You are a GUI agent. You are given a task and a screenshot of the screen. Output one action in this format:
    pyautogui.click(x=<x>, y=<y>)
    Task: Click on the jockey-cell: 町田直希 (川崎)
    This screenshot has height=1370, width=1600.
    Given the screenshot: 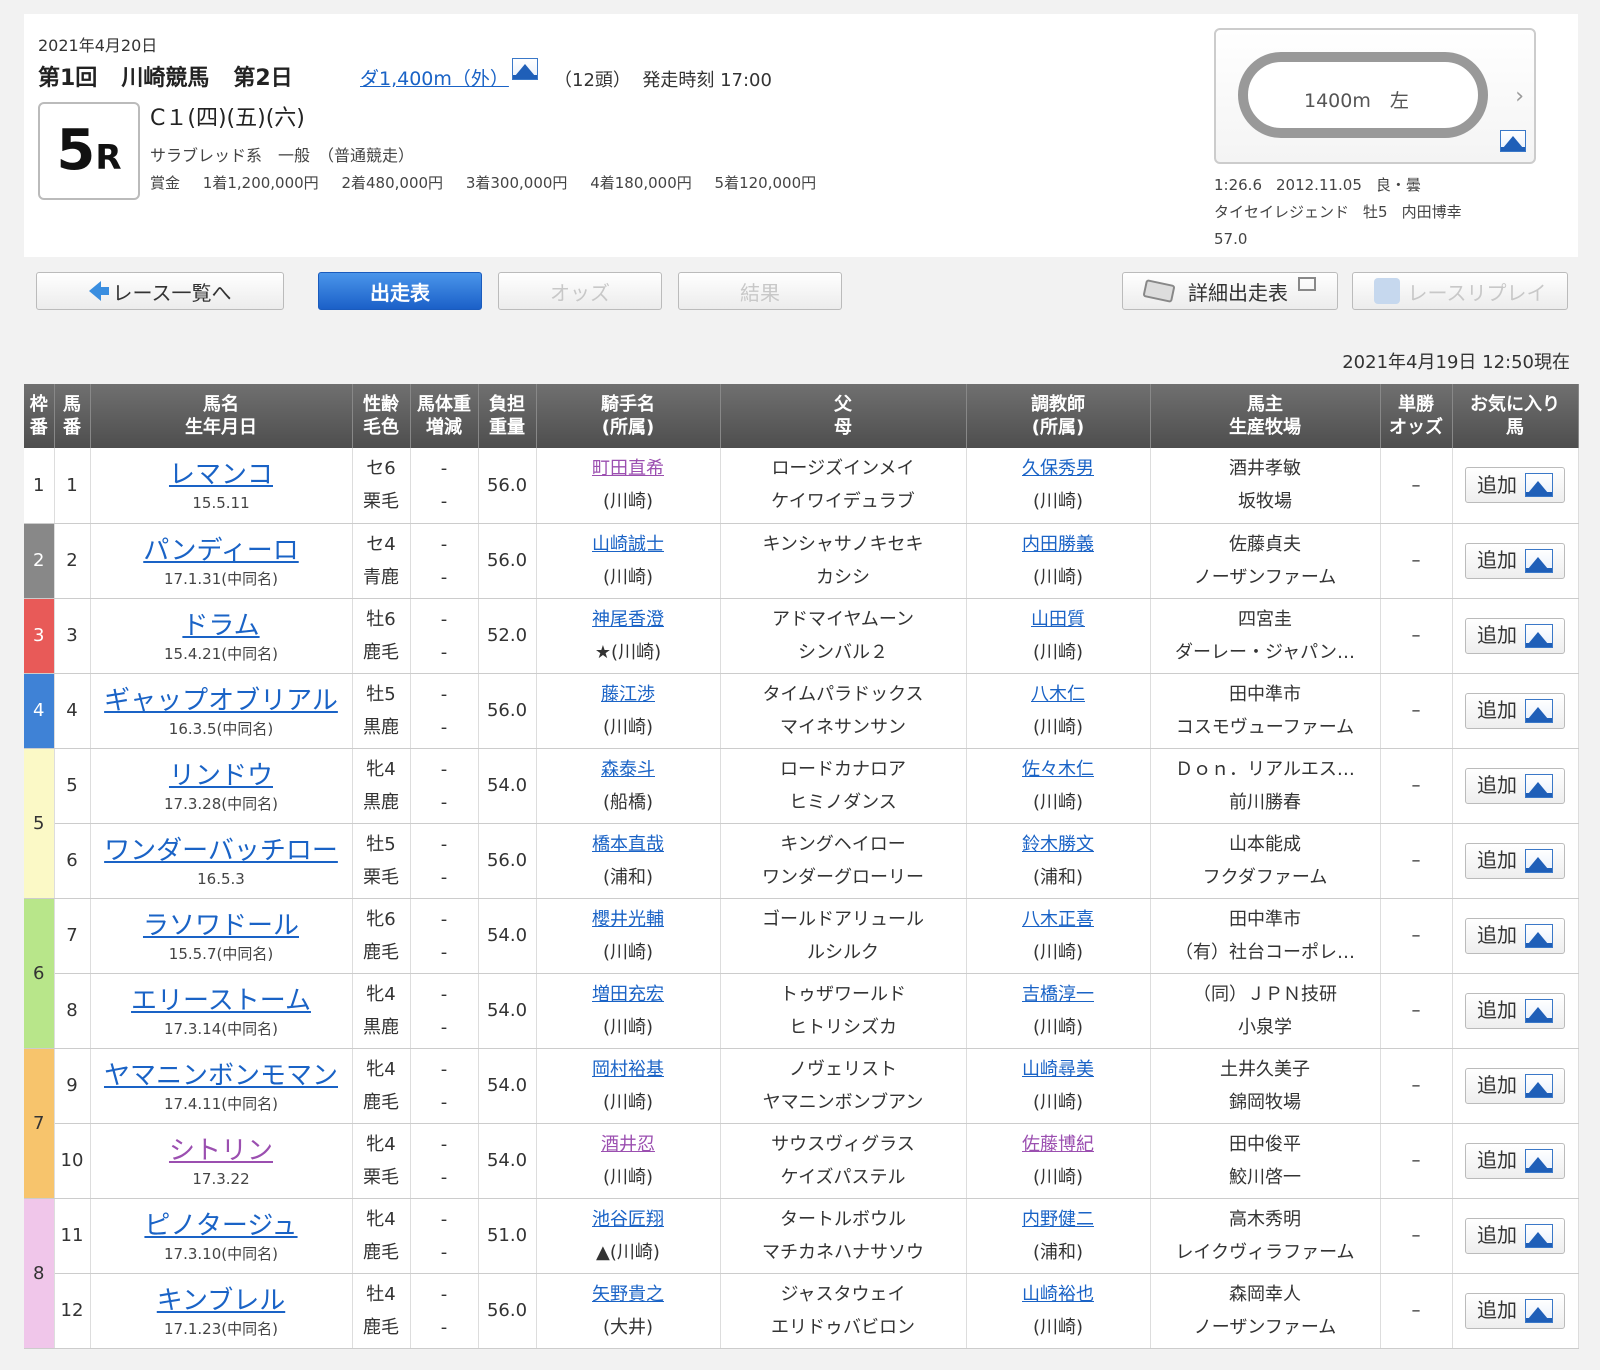 What is the action you would take?
    pyautogui.click(x=628, y=486)
    